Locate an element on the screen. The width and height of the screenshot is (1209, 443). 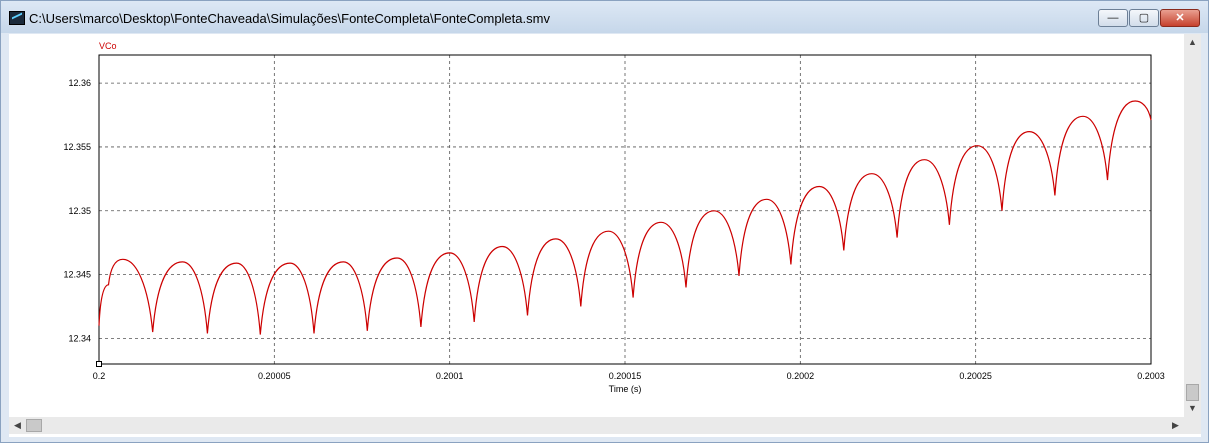
y-tick-label: 12.34 is located at coordinates (79, 338).